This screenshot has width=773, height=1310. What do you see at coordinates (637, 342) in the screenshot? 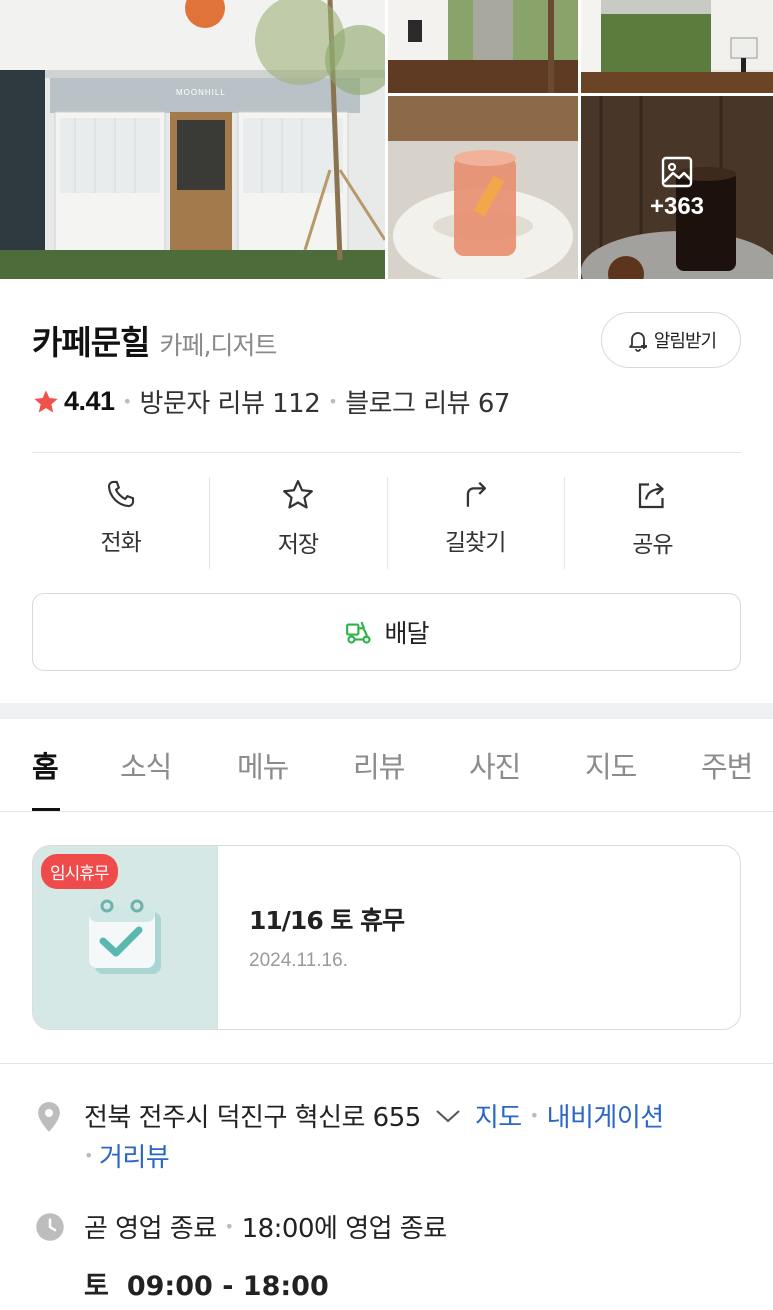
I see `bell-plus-icon` at bounding box center [637, 342].